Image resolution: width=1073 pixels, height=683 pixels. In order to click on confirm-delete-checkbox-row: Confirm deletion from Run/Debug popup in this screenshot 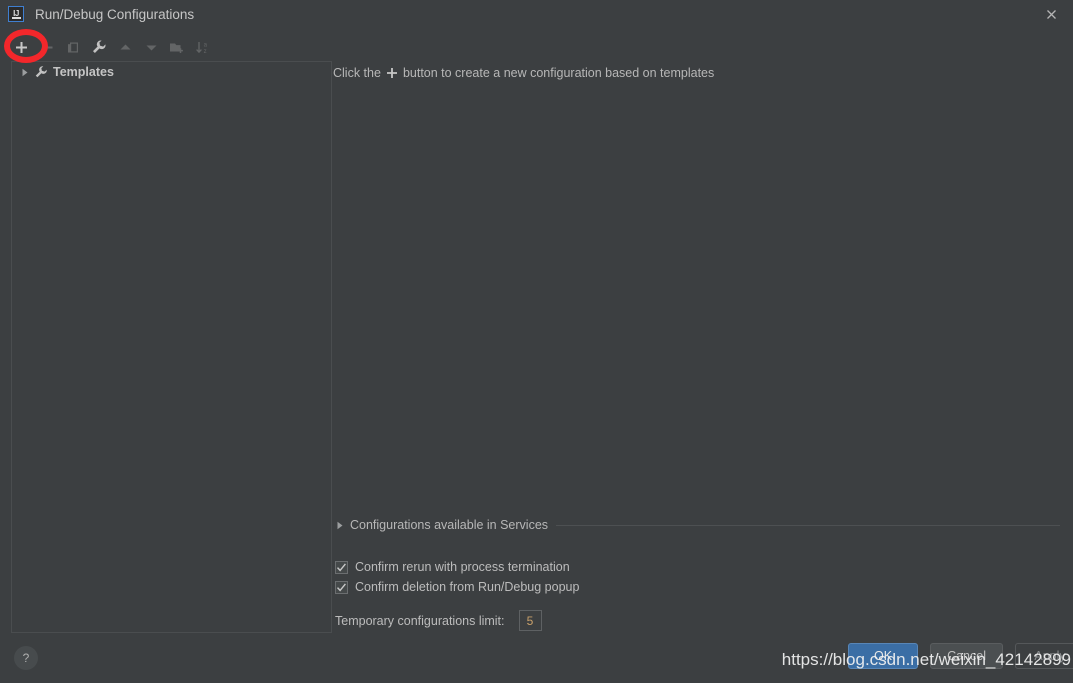, I will do `click(457, 587)`.